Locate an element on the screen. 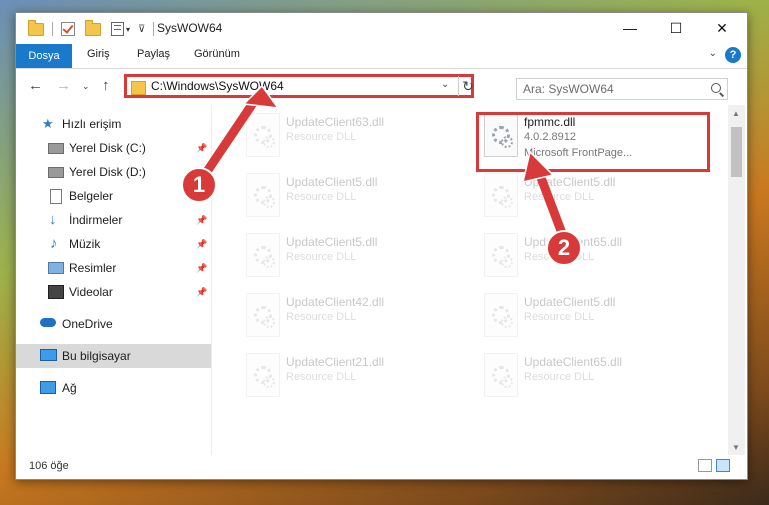 This screenshot has width=769, height=505. sidebar-item-pictures: Resimler 📌 is located at coordinates (113, 268).